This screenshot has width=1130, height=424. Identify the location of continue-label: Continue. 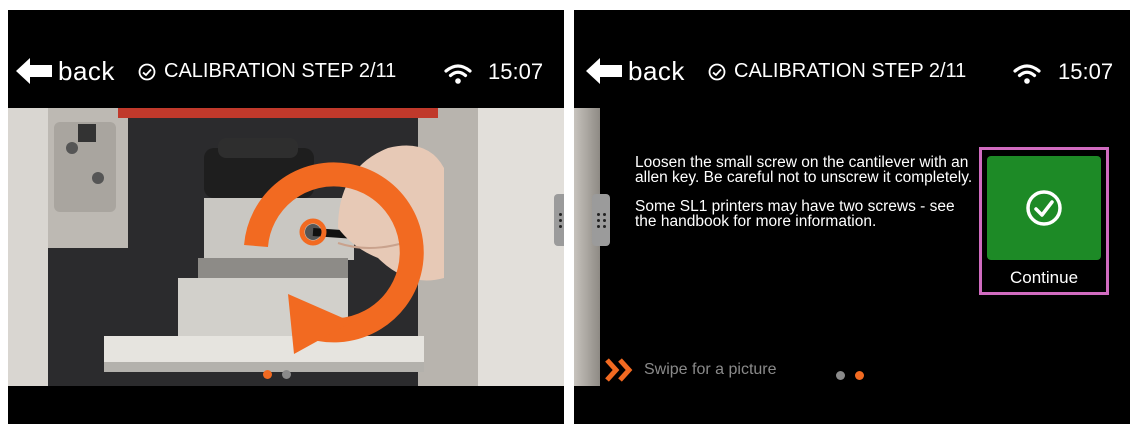
(1044, 277).